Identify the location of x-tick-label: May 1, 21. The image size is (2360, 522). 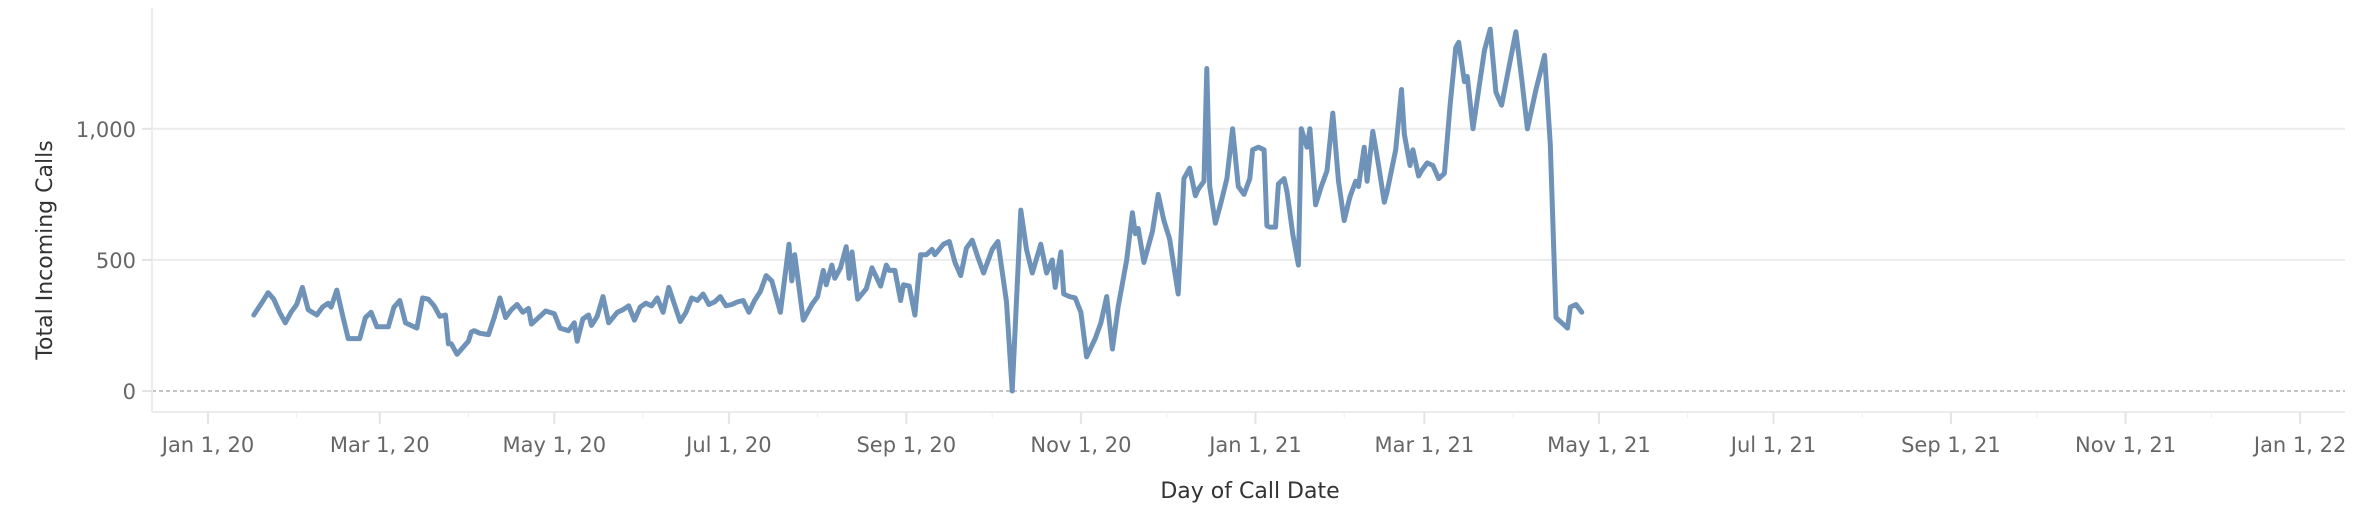
(1599, 445).